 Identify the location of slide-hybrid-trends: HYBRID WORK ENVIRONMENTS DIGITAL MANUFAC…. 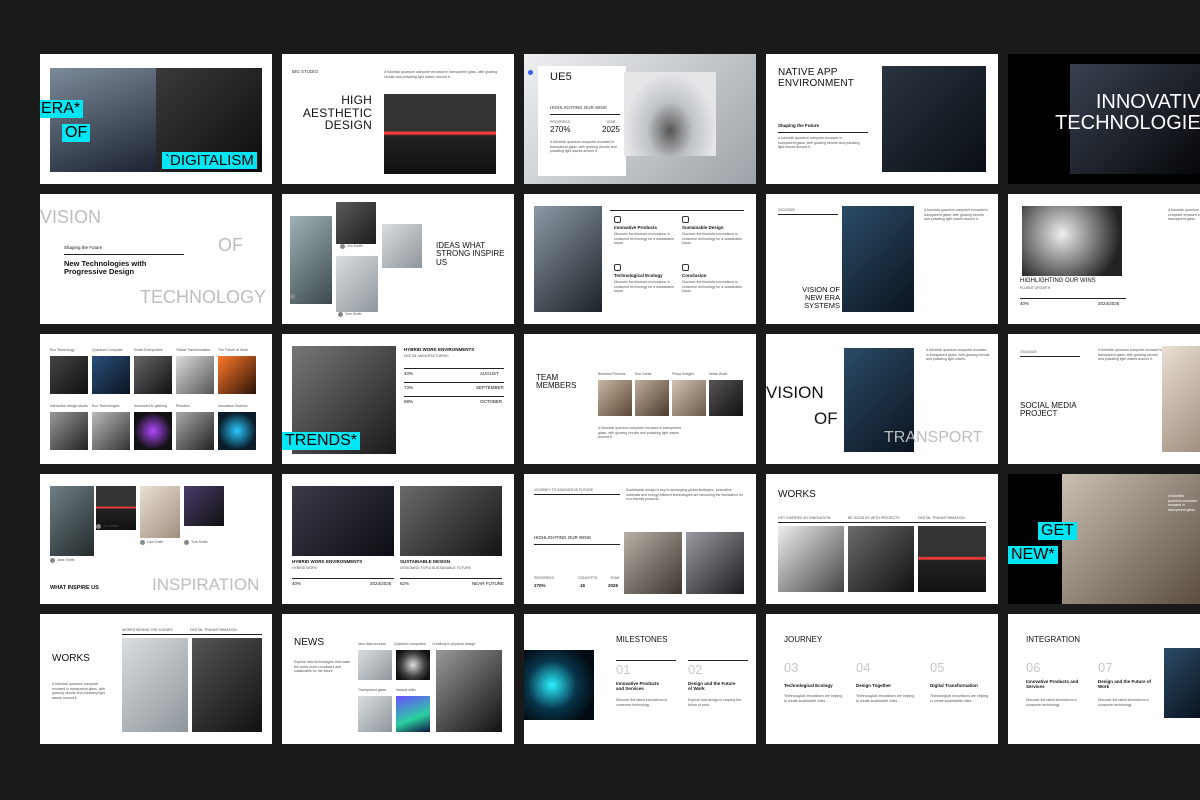
(398, 399).